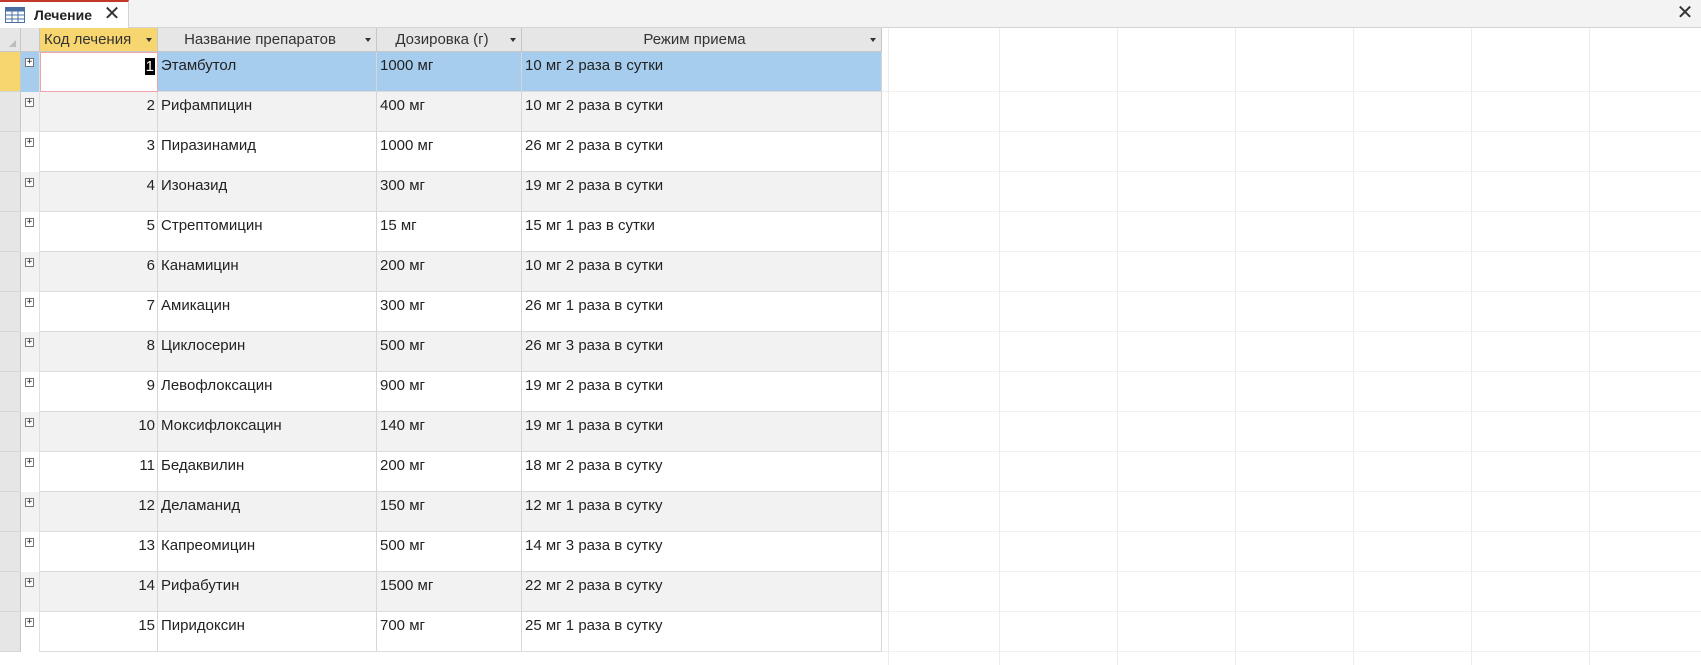  What do you see at coordinates (99, 352) in the screenshot?
I see `cell-kod-lecheniya: 8` at bounding box center [99, 352].